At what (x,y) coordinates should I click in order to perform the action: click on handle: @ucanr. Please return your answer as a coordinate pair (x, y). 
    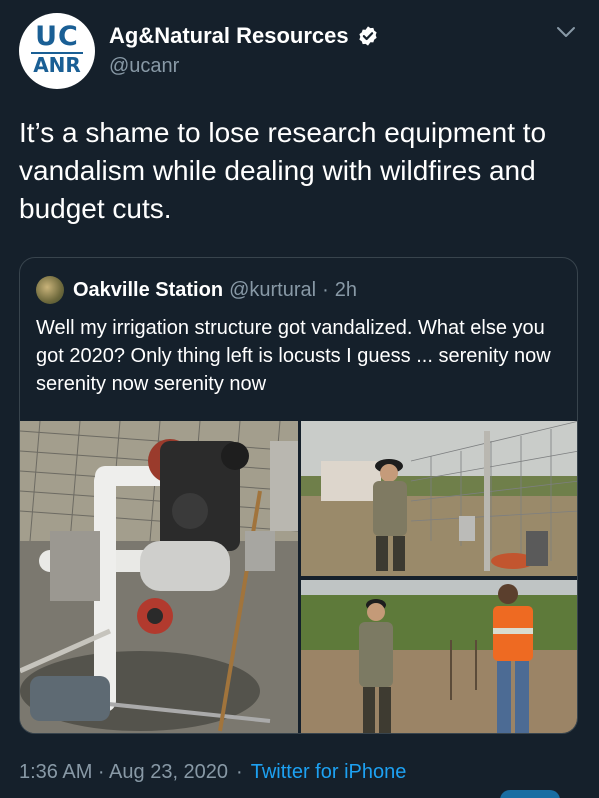
    Looking at the image, I should click on (144, 66).